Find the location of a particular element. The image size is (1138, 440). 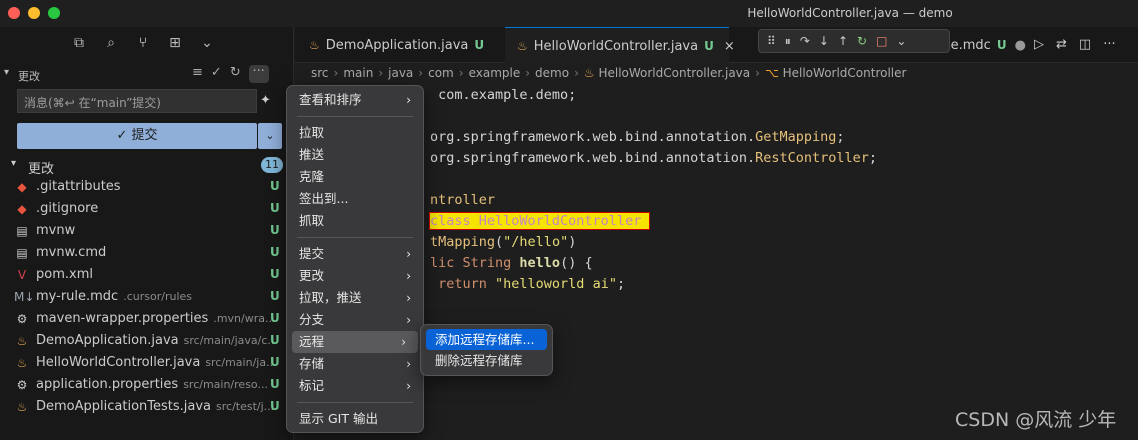

changed-file-row: ⚙ maven-wrapper.properties .mvn/wra... U is located at coordinates (147, 319).